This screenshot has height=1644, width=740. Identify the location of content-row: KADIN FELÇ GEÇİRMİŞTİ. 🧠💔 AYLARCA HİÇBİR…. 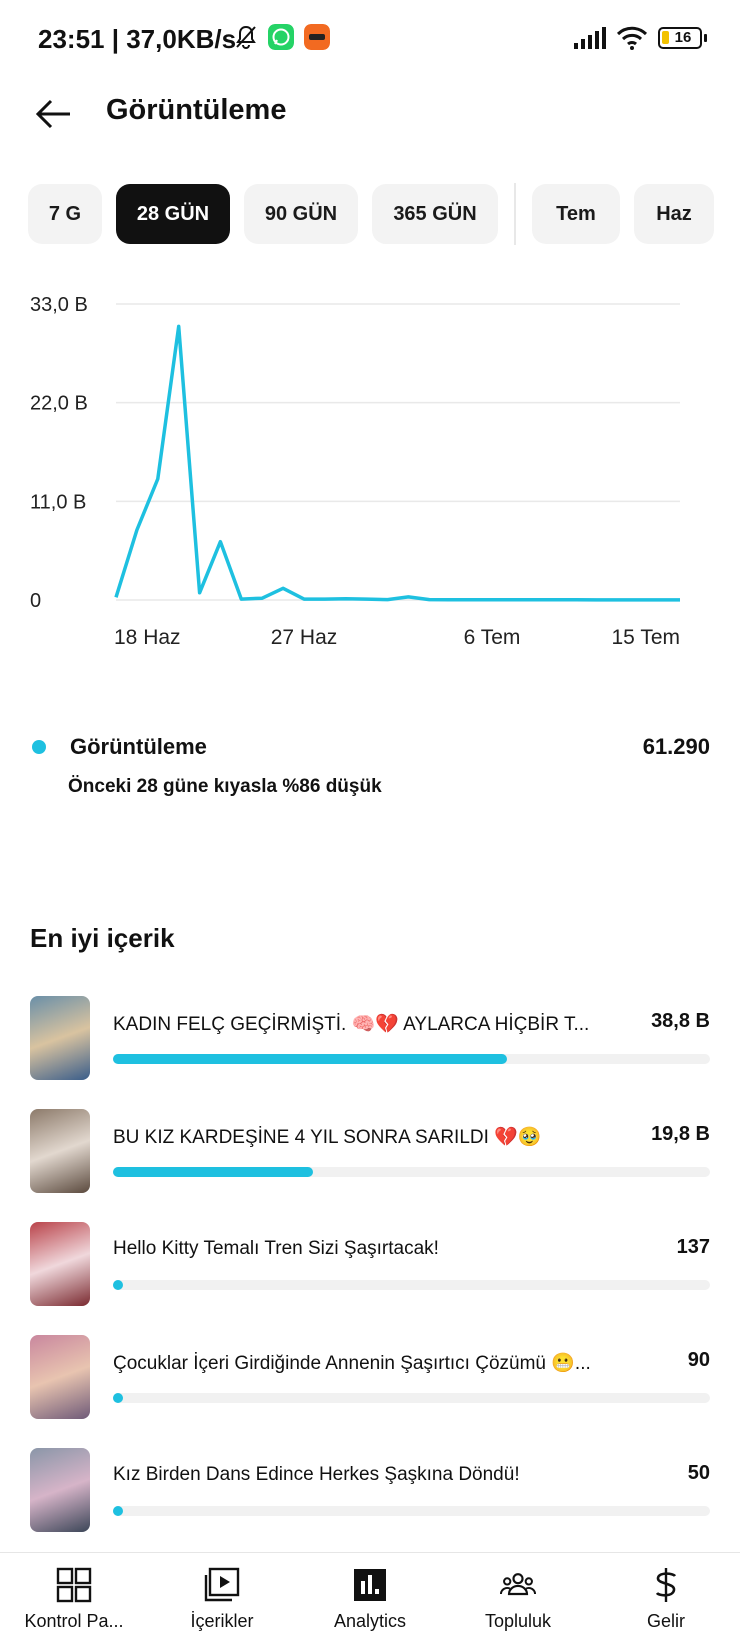
(370, 1048).